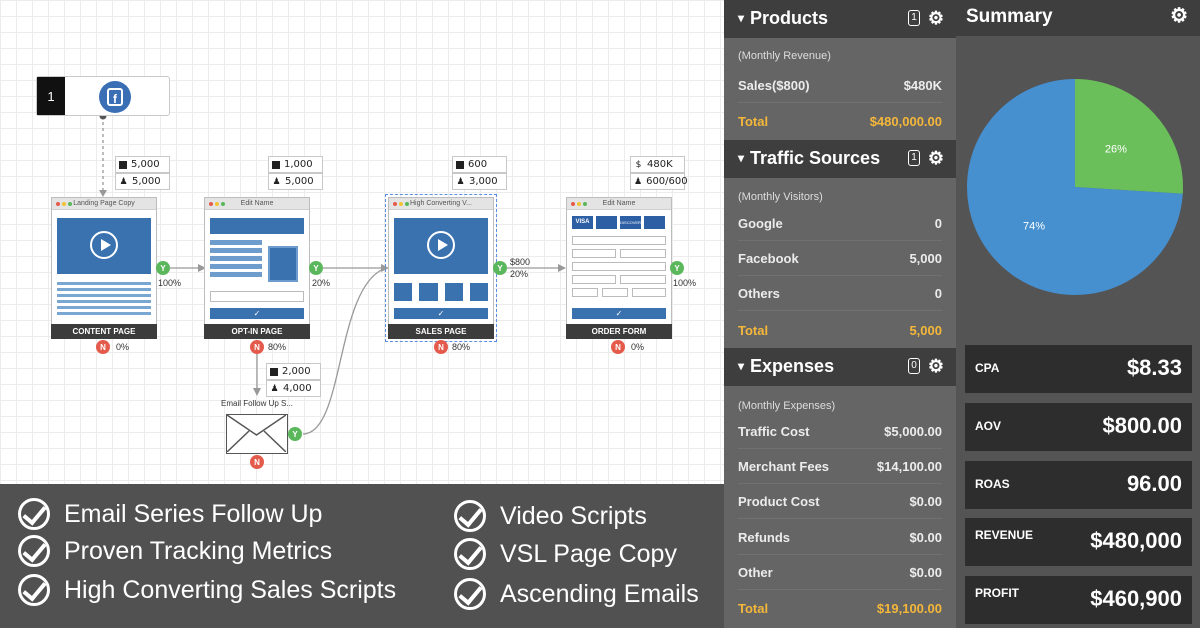 This screenshot has height=628, width=1200. What do you see at coordinates (840, 432) in the screenshot?
I see `expenses-row: Traffic Cost $5,000.00` at bounding box center [840, 432].